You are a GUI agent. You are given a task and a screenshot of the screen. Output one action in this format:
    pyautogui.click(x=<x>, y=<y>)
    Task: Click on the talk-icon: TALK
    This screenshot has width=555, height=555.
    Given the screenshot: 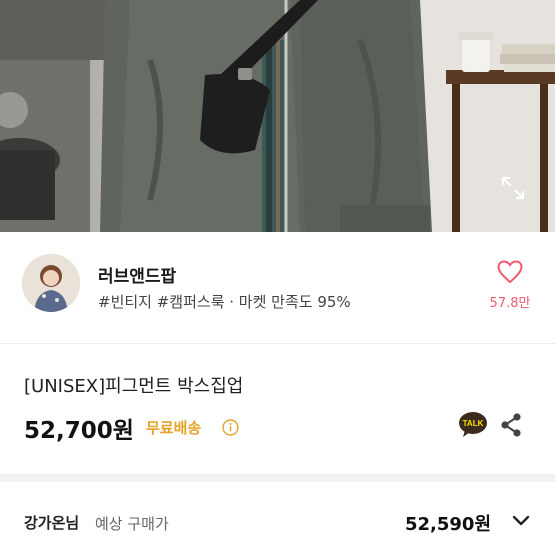 What is the action you would take?
    pyautogui.click(x=473, y=424)
    